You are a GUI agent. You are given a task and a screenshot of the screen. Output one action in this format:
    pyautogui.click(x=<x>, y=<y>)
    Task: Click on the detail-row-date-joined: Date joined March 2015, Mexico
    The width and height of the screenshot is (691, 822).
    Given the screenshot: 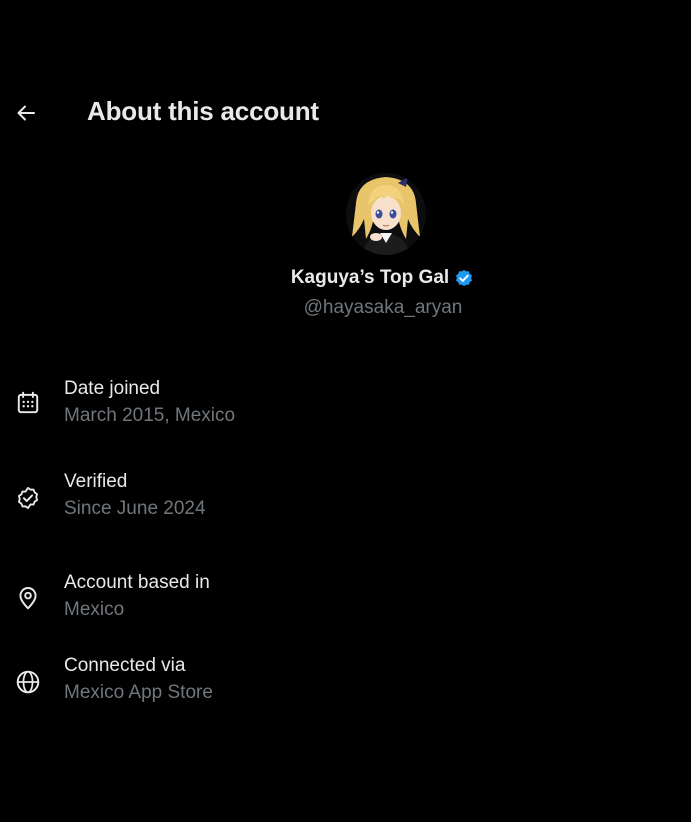 What is the action you would take?
    pyautogui.click(x=345, y=408)
    